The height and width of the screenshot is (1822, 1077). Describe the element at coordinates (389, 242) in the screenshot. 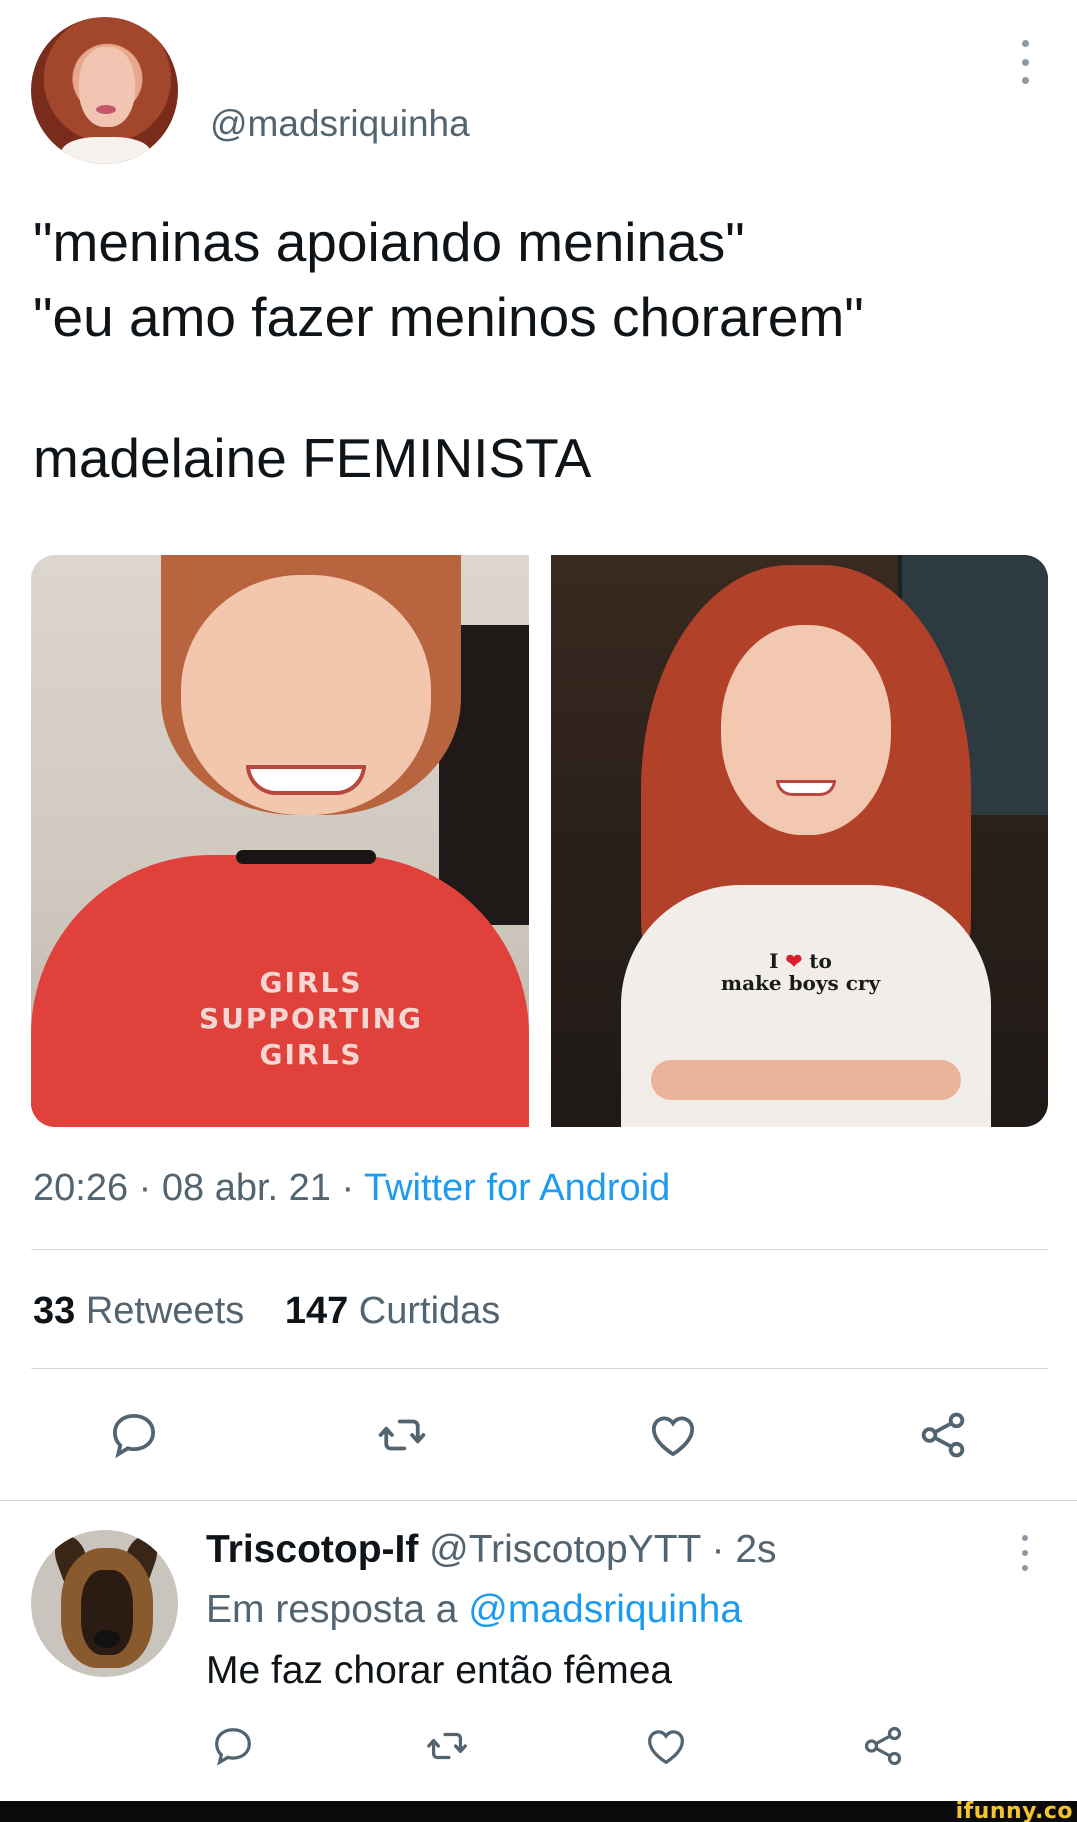

I see `tweet-line-1: "meninas apoiando meninas"` at that location.